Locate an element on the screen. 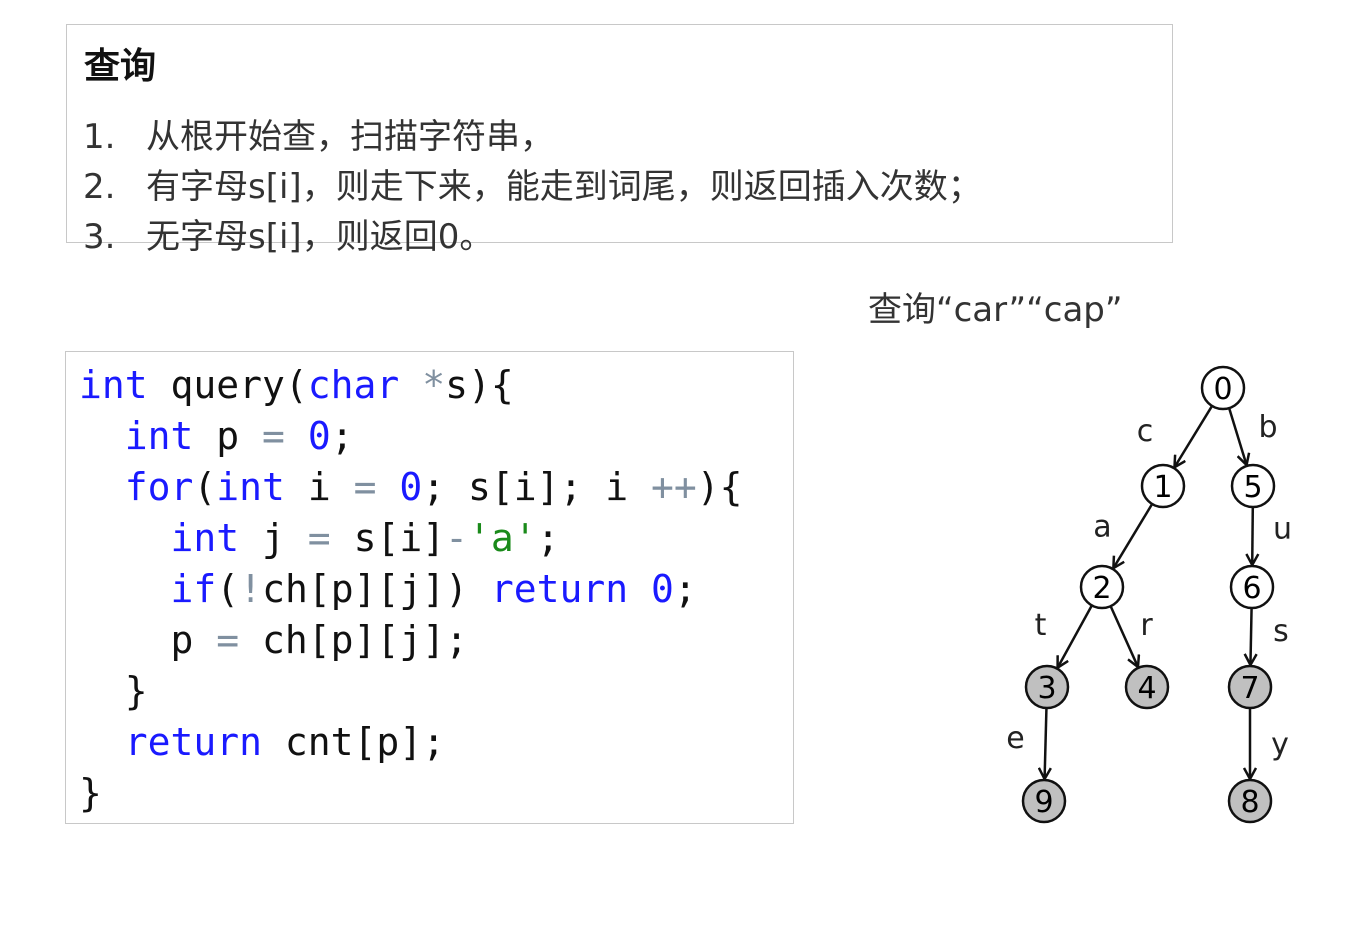  trie-node-0: 0 is located at coordinates (1223, 388).